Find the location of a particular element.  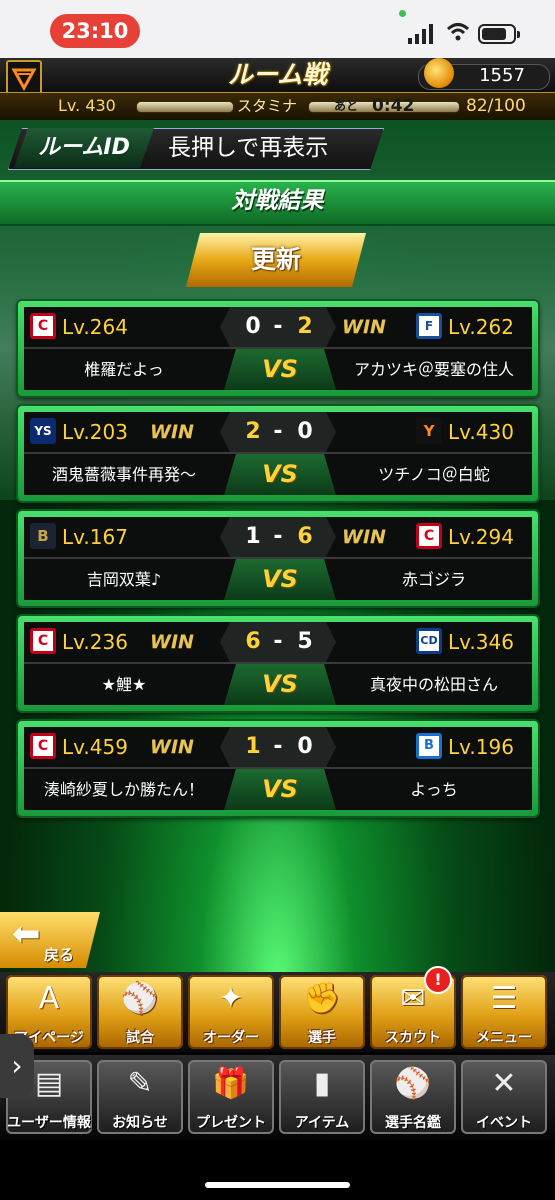

back-button-label: 戻る is located at coordinates (59, 954).